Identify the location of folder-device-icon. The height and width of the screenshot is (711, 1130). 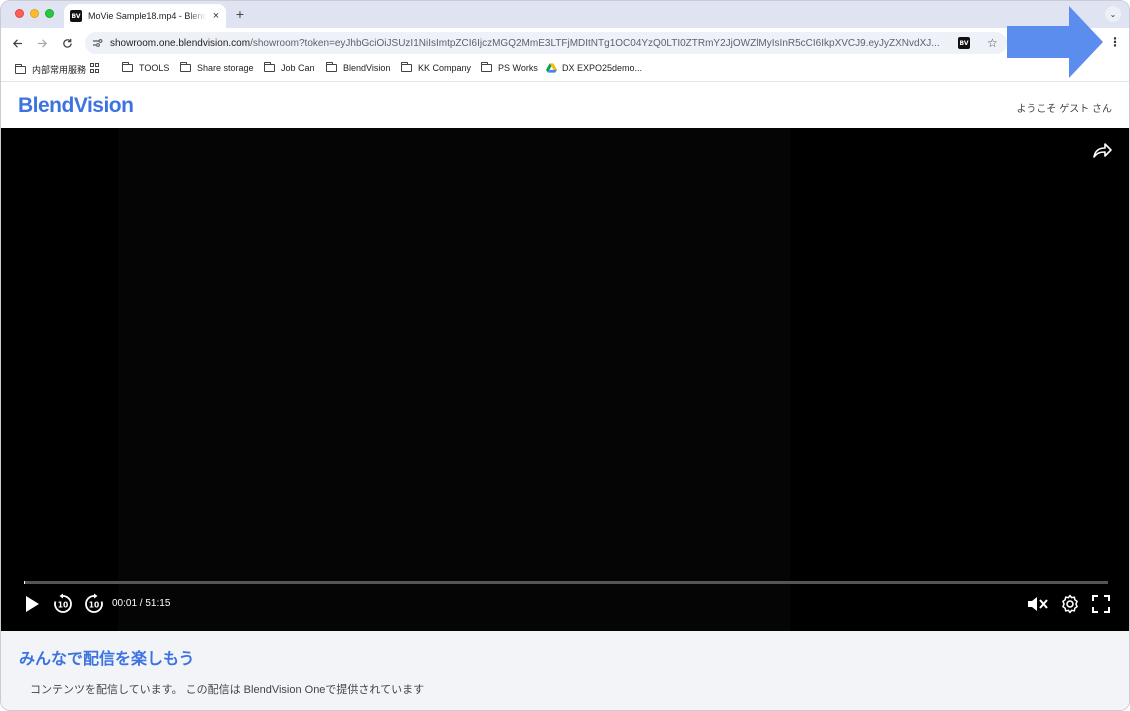
(20, 68).